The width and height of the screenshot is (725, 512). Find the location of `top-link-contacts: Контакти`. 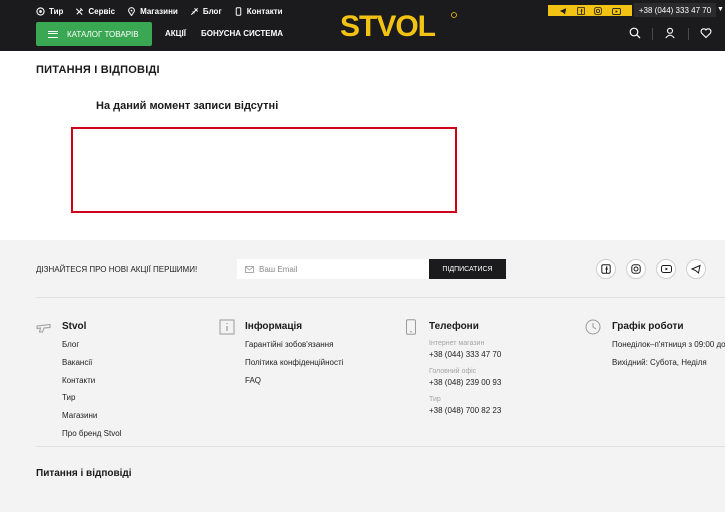

top-link-contacts: Контакти is located at coordinates (258, 11).